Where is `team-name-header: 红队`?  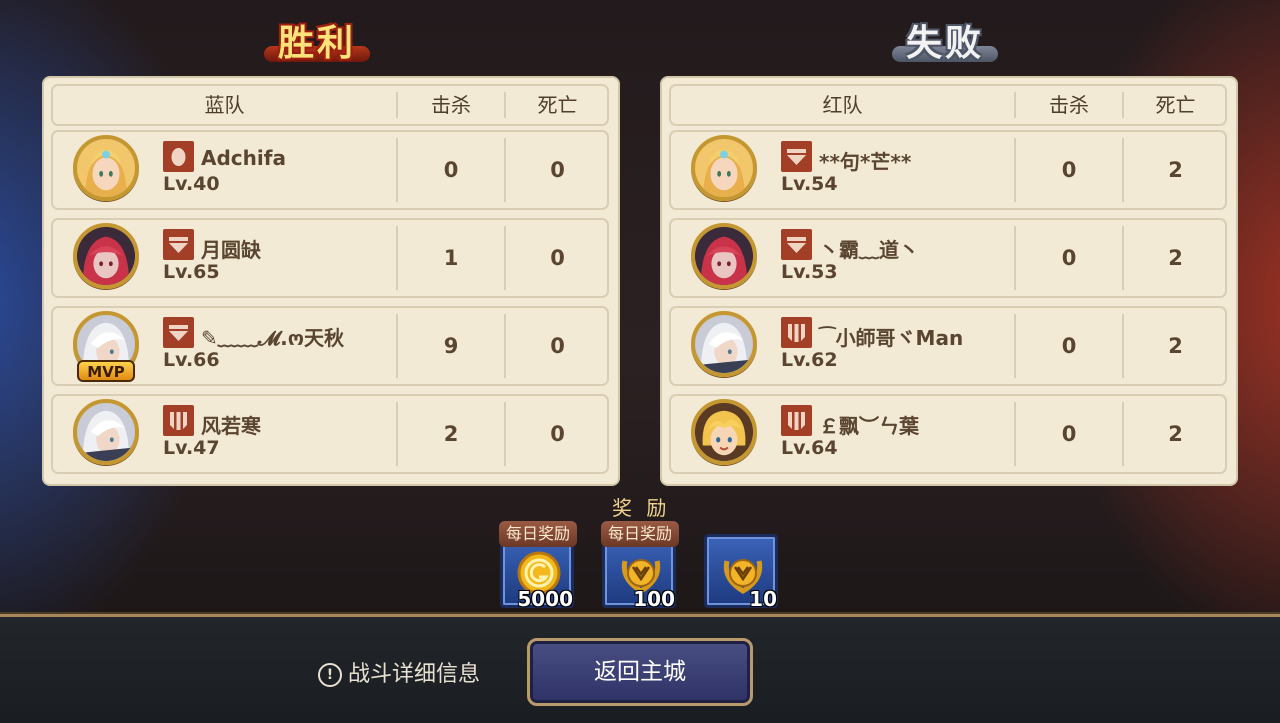 team-name-header: 红队 is located at coordinates (842, 105).